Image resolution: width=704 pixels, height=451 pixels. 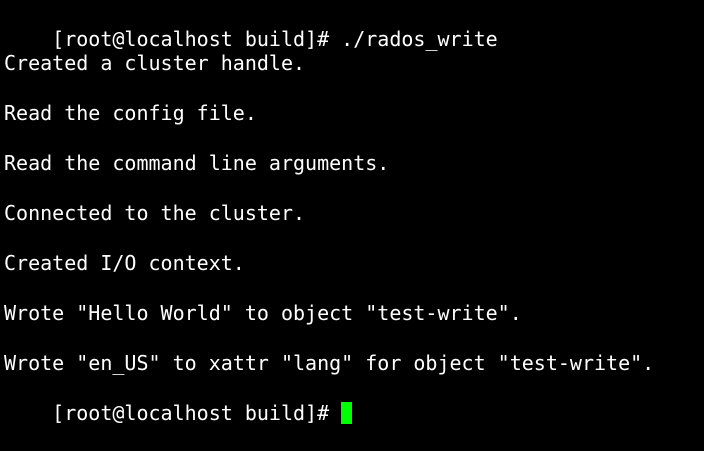 I want to click on command-text: ./rados_write, so click(x=413, y=39).